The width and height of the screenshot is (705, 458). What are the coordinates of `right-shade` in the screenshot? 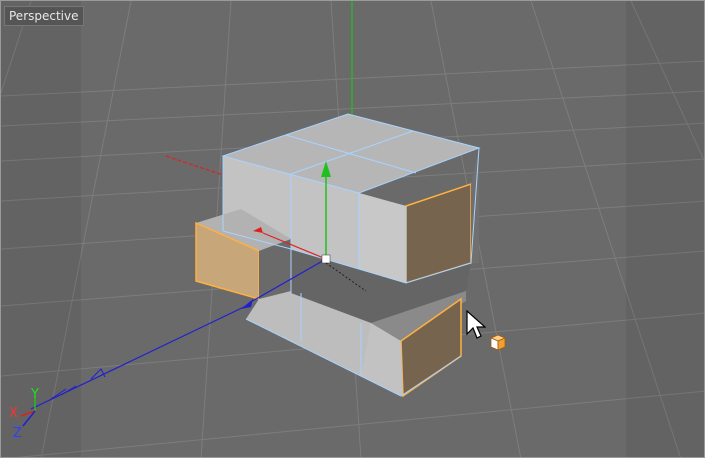 It's located at (665, 229).